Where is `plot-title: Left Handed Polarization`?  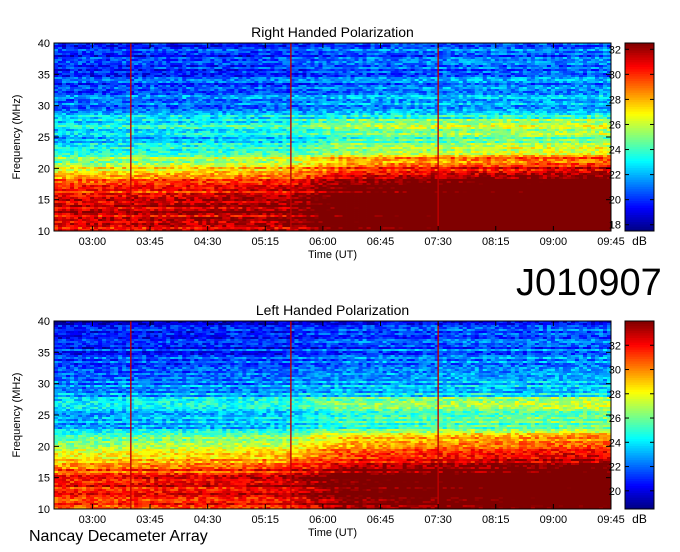
plot-title: Left Handed Polarization is located at coordinates (332, 310).